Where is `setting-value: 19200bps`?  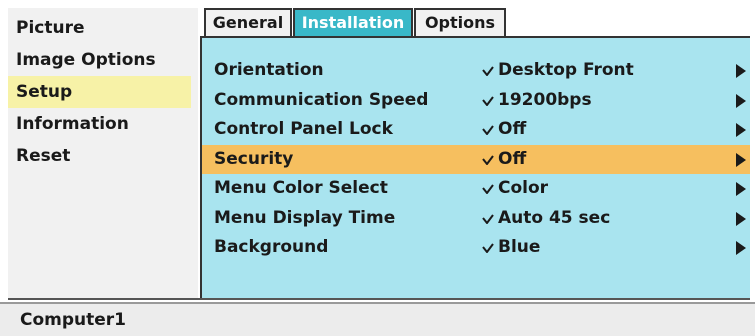
setting-value: 19200bps is located at coordinates (545, 99).